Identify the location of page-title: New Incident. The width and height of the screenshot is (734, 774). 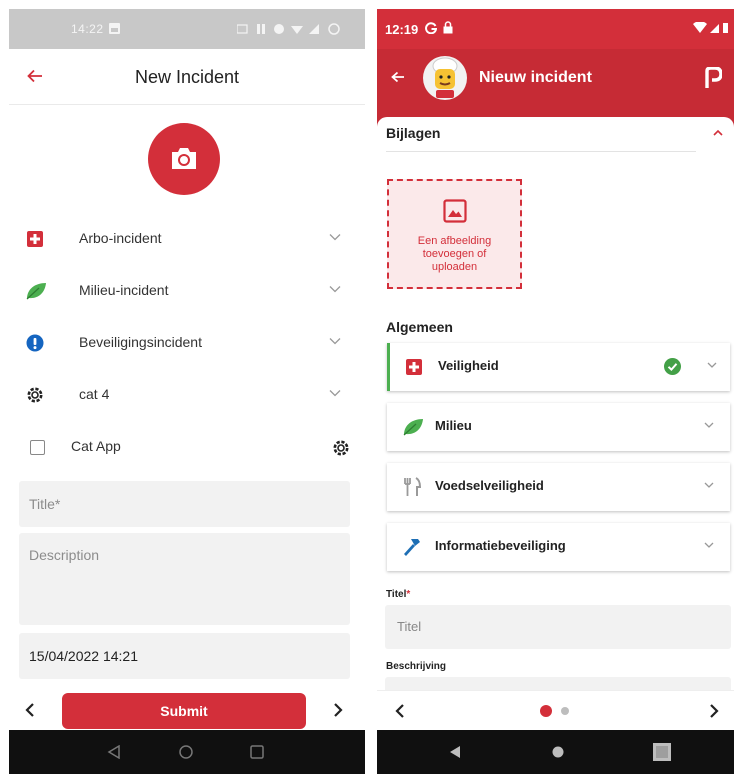
(187, 77).